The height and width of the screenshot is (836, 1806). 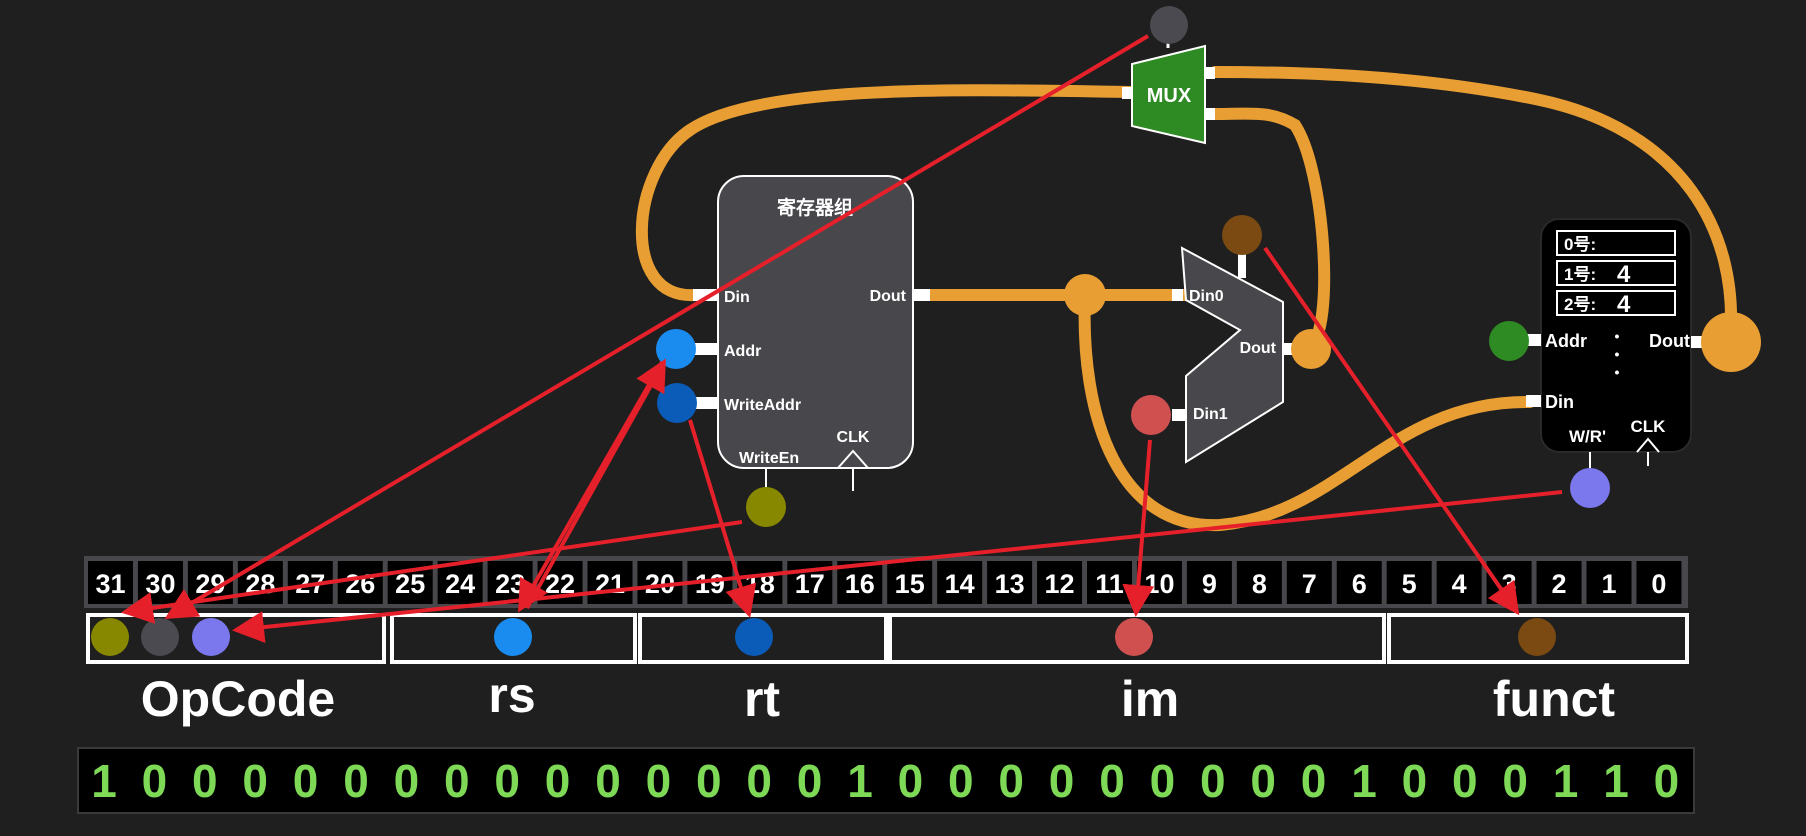 What do you see at coordinates (1617, 336) in the screenshot?
I see `memory-ellipsis-1: •` at bounding box center [1617, 336].